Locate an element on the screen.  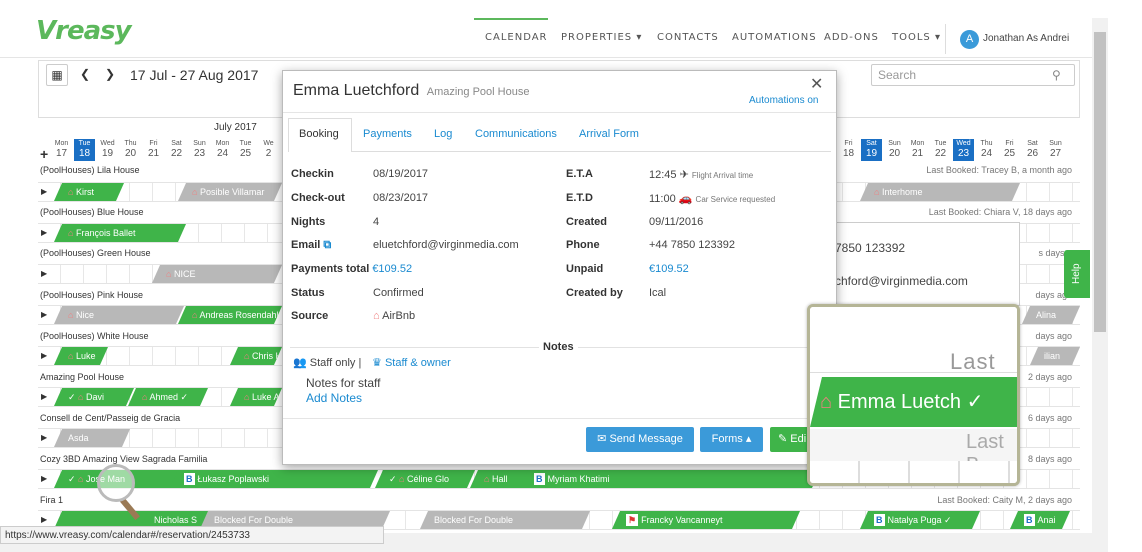
tab-communications: Communications is located at coordinates (516, 134).